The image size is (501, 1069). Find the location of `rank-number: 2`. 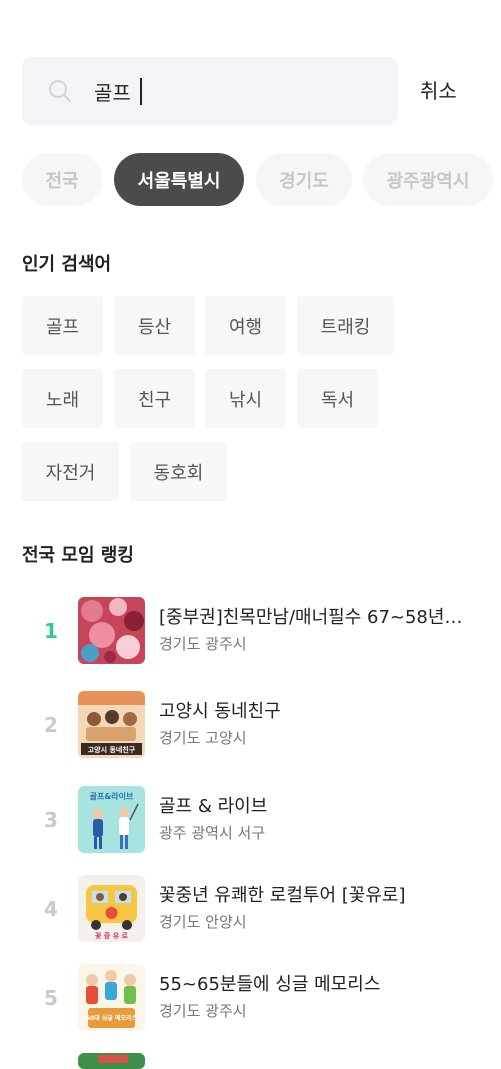

rank-number: 2 is located at coordinates (51, 725).